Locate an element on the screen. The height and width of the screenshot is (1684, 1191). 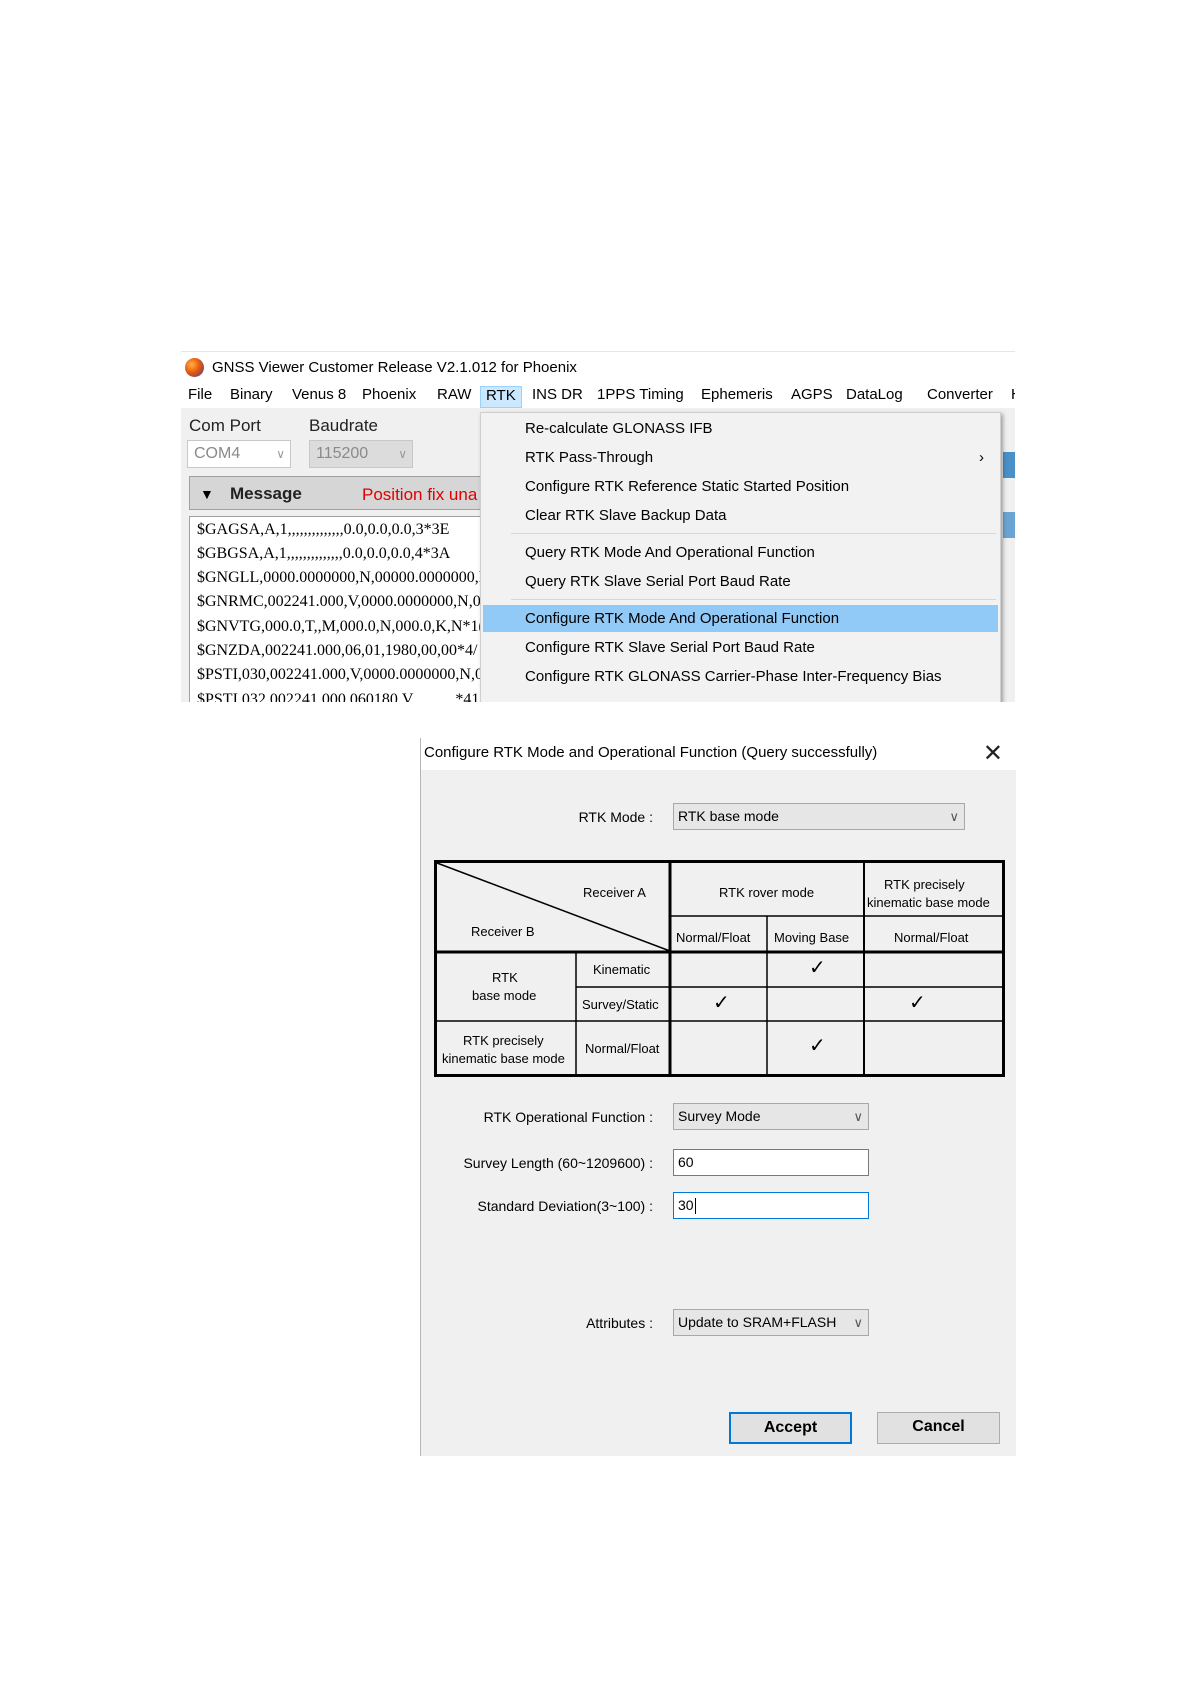
menu-item-query-slave-baud: Query RTK Slave Serial Port Baud Rate is located at coordinates (740, 581).